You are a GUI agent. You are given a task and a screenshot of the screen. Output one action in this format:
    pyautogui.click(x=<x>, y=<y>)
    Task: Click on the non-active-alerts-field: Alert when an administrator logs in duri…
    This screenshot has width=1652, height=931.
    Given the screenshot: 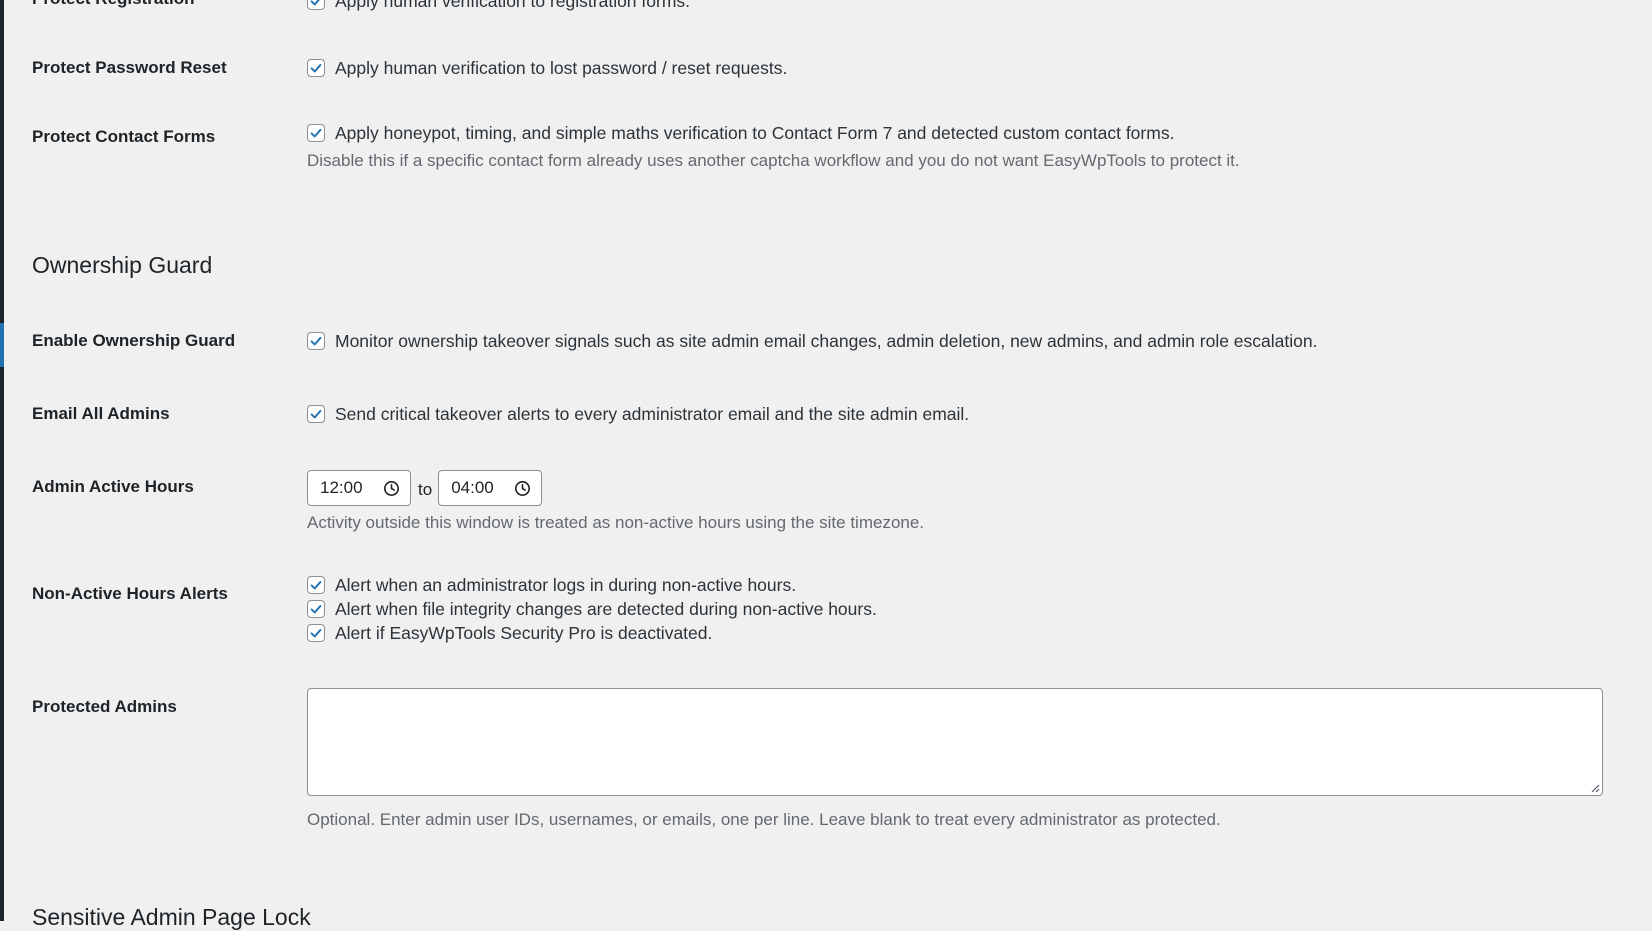 What is the action you would take?
    pyautogui.click(x=959, y=609)
    